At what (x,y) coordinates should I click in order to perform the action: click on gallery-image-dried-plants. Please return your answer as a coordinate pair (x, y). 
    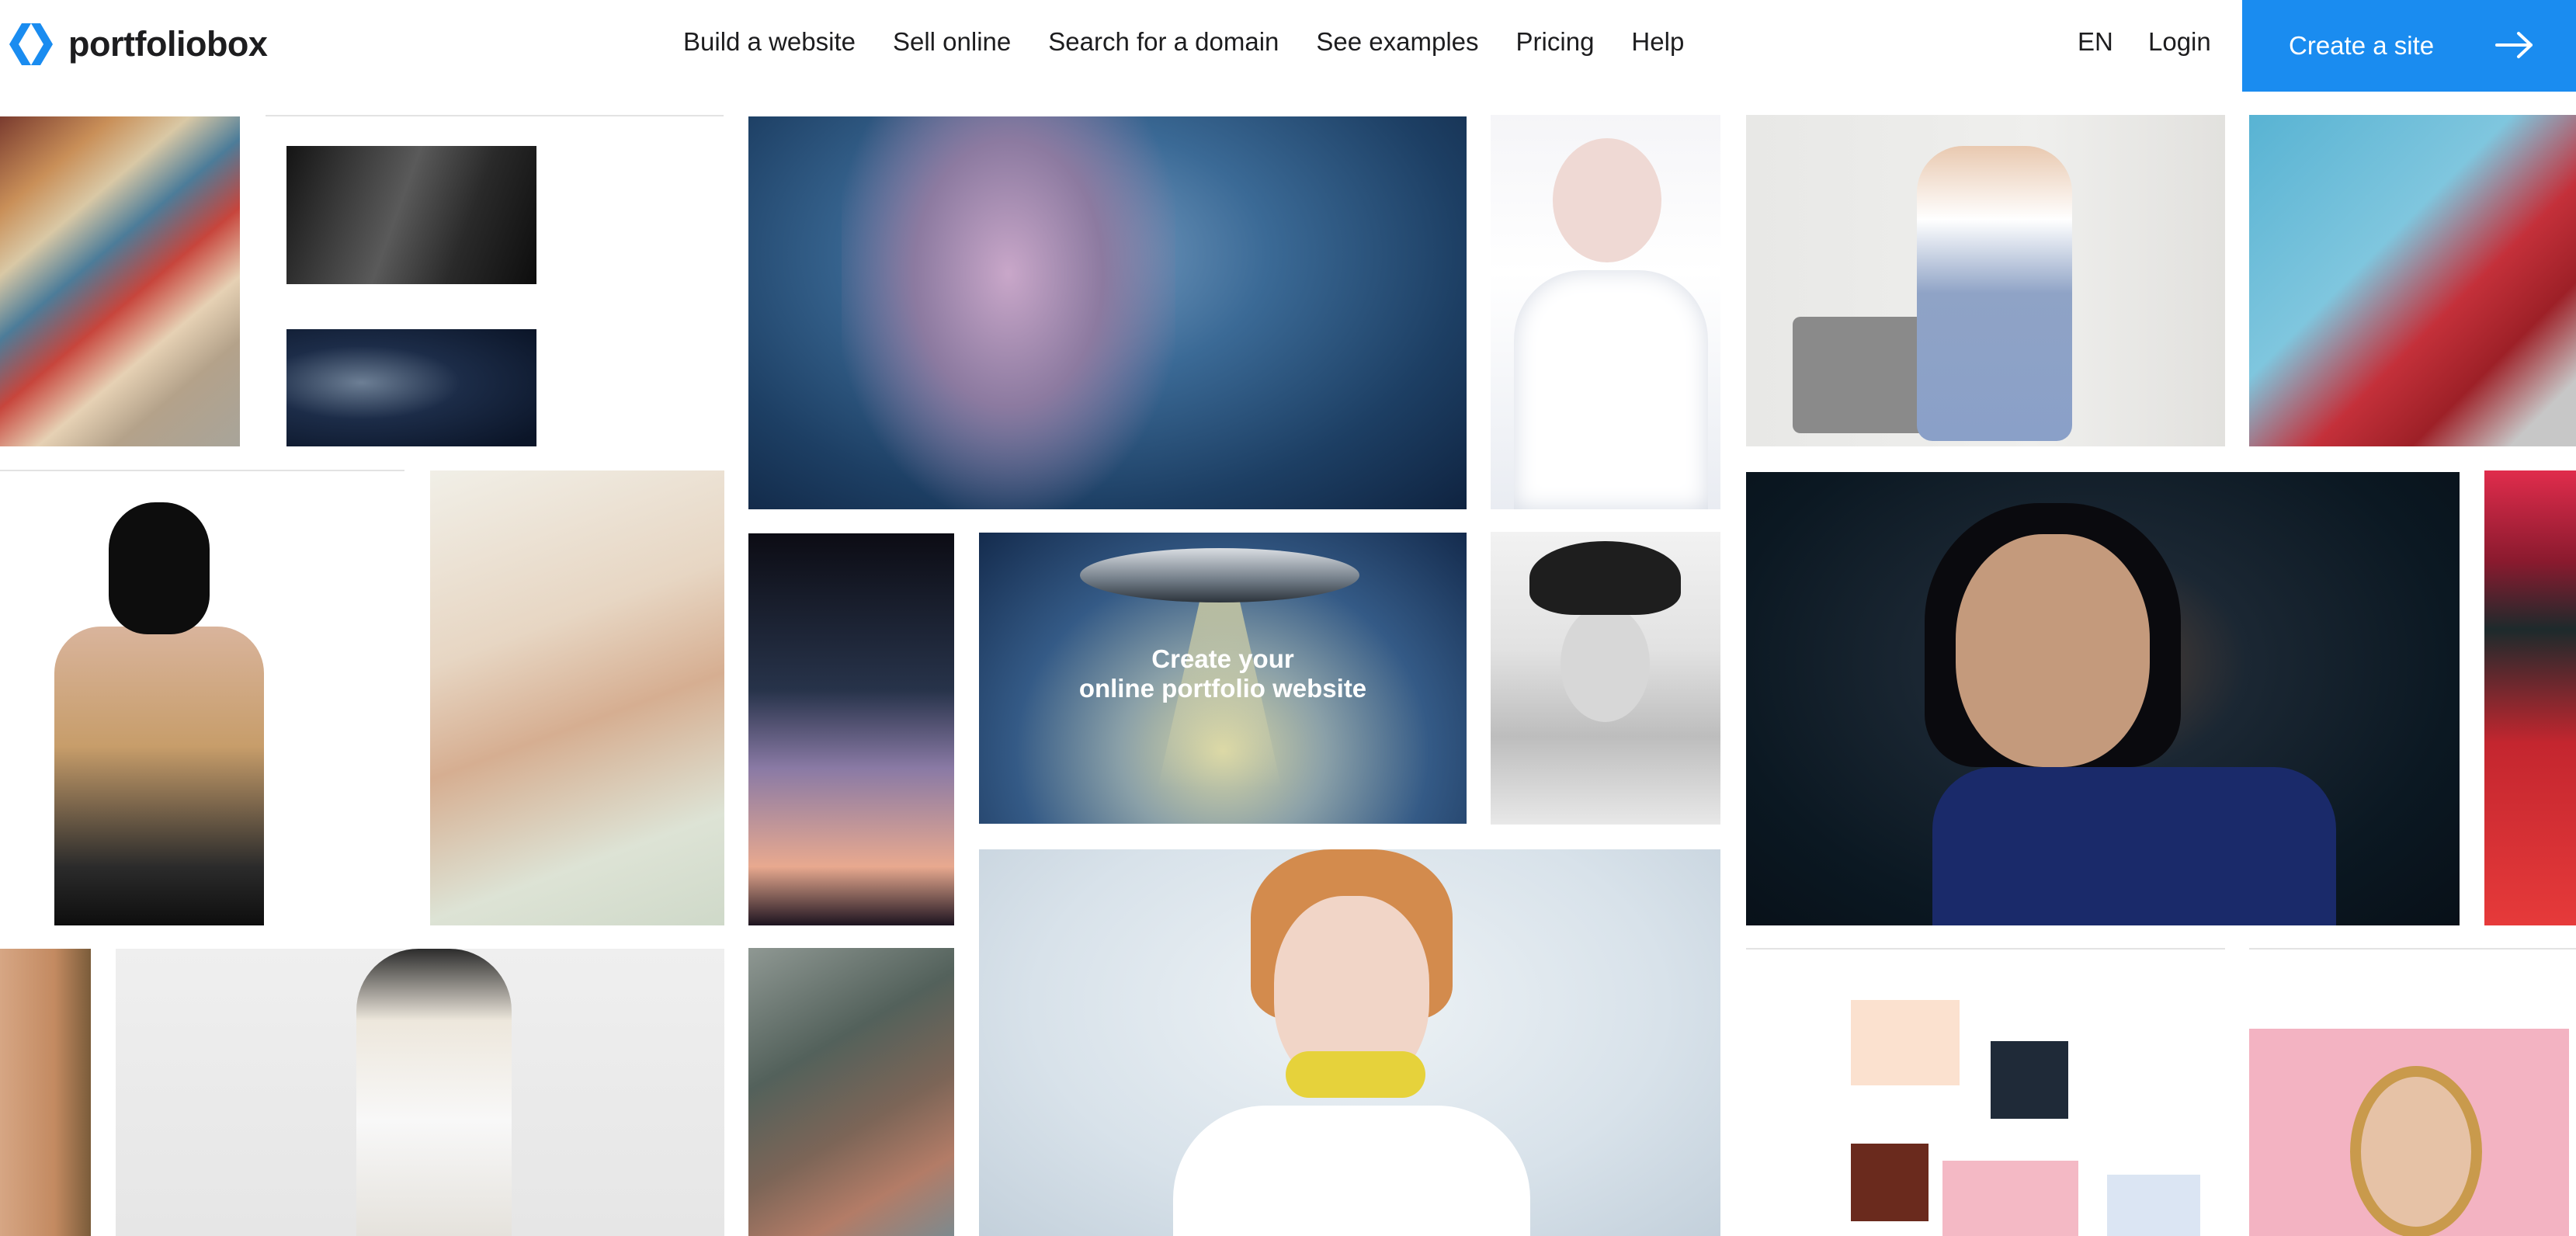
    Looking at the image, I should click on (45, 1092).